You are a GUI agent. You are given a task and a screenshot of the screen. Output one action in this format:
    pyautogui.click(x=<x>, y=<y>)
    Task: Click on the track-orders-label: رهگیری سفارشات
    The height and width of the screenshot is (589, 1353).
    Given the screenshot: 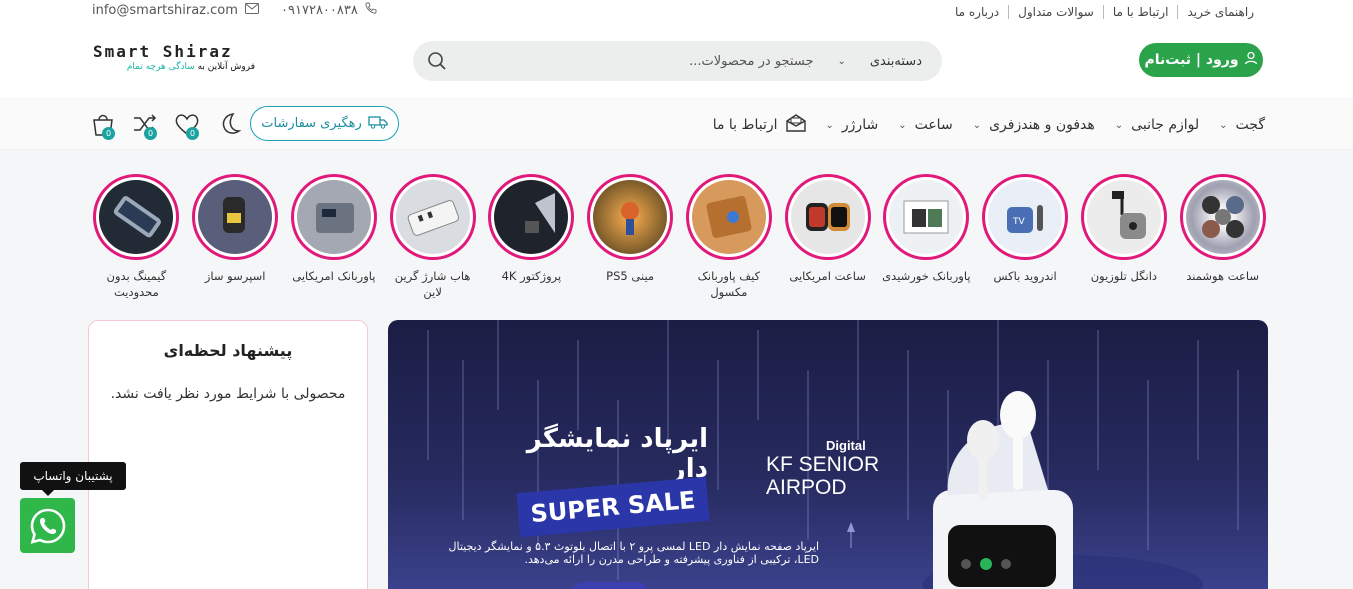 What is the action you would take?
    pyautogui.click(x=311, y=123)
    